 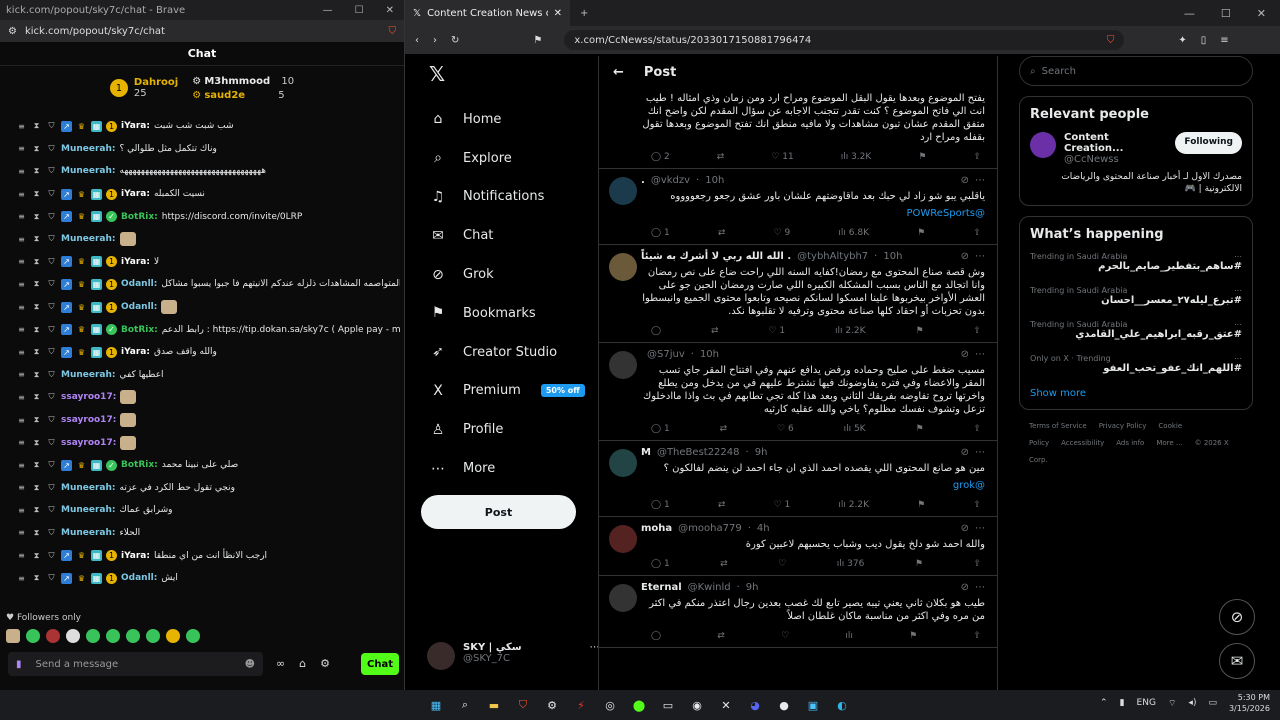 What do you see at coordinates (618, 72) in the screenshot?
I see `back-arrow-icon: ←` at bounding box center [618, 72].